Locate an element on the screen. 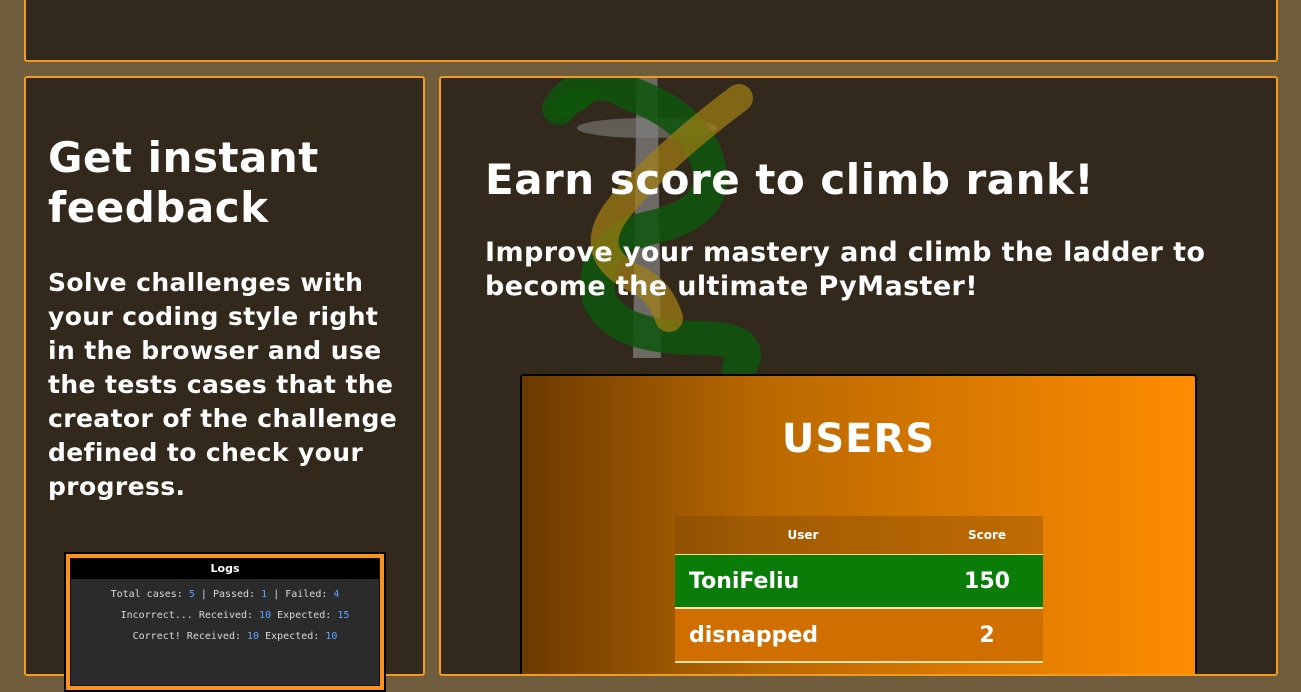 This screenshot has width=1301, height=692. log-correct-expected: 10 is located at coordinates (331, 636).